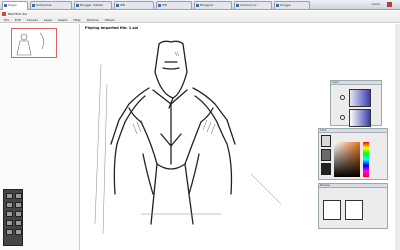  Describe the element at coordinates (18, 232) in the screenshot. I see `binary-pen-tool-icon` at that location.